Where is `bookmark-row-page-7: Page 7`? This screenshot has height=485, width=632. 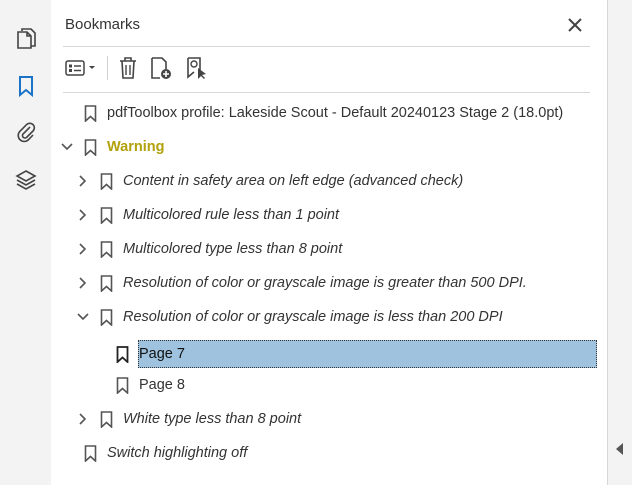
bookmark-row-page-7: Page 7 is located at coordinates (329, 354).